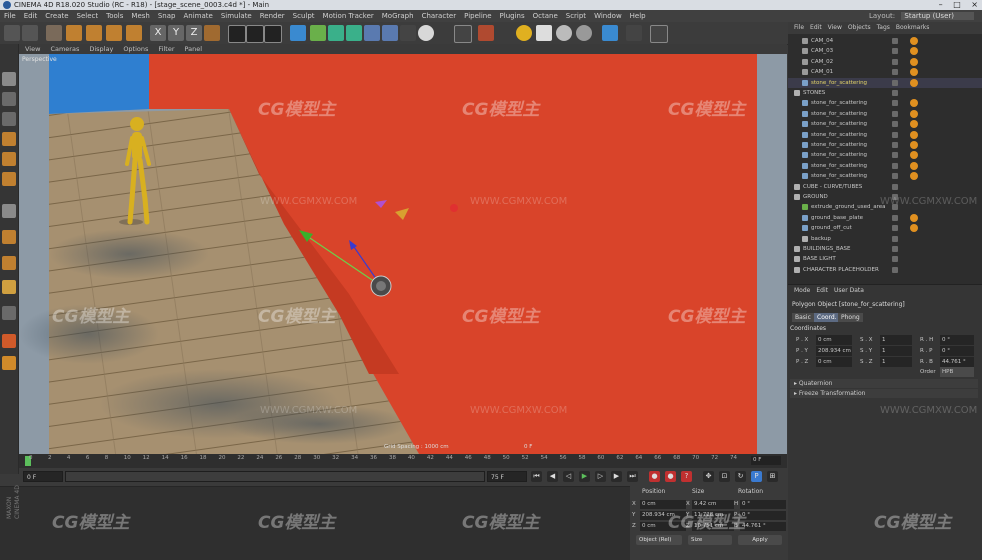 The height and width of the screenshot is (560, 982). What do you see at coordinates (348, 16) in the screenshot?
I see `menu-motion-tracker: Motion Tracker` at bounding box center [348, 16].